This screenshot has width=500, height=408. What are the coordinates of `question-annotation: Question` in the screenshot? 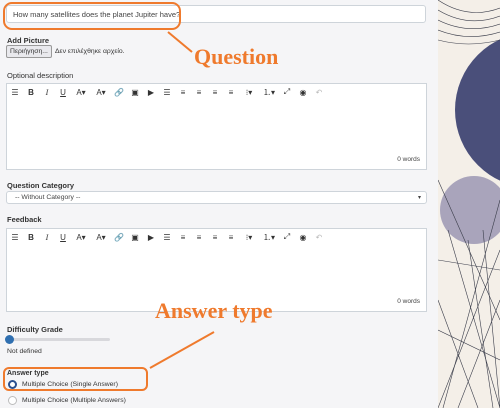 It's located at (236, 56).